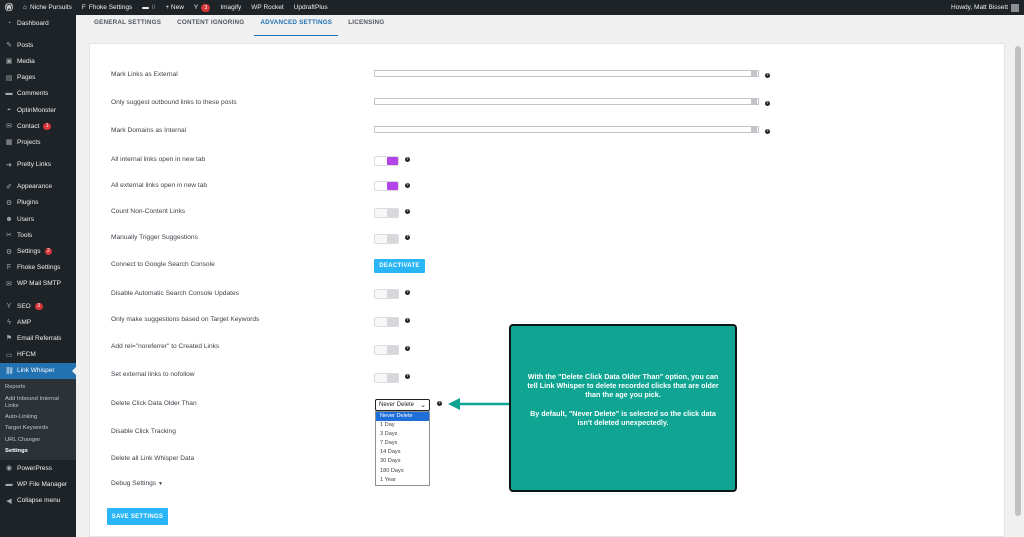 Image resolution: width=1024 pixels, height=537 pixels. What do you see at coordinates (9, 7) in the screenshot?
I see `wordpress-logo-icon: Ⓦ` at bounding box center [9, 7].